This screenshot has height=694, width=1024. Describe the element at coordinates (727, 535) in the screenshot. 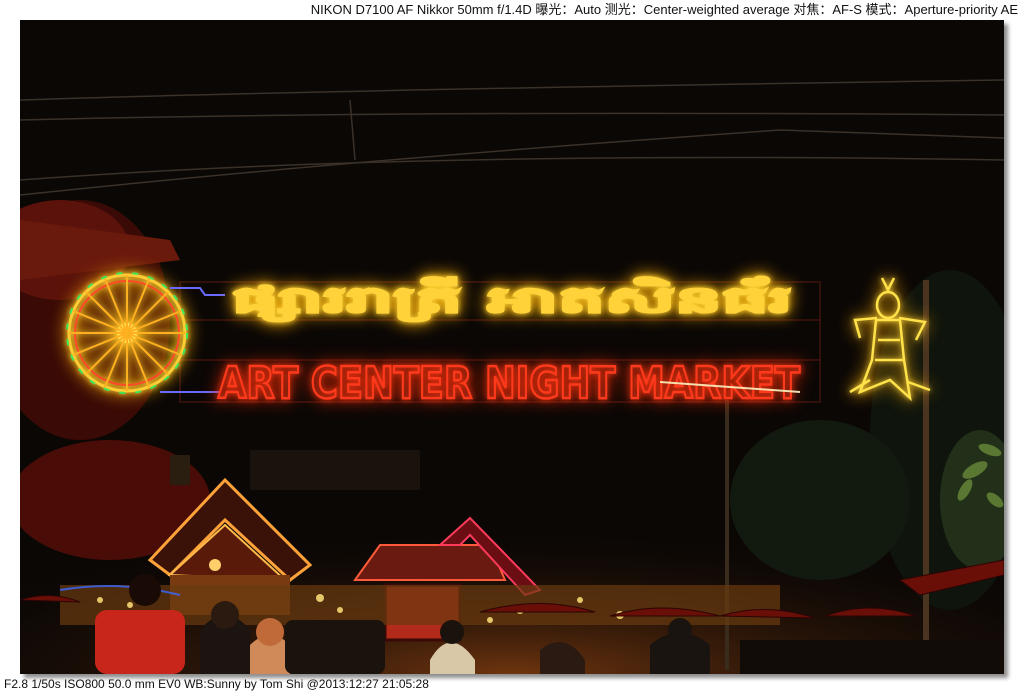

I see `pole-middle` at that location.